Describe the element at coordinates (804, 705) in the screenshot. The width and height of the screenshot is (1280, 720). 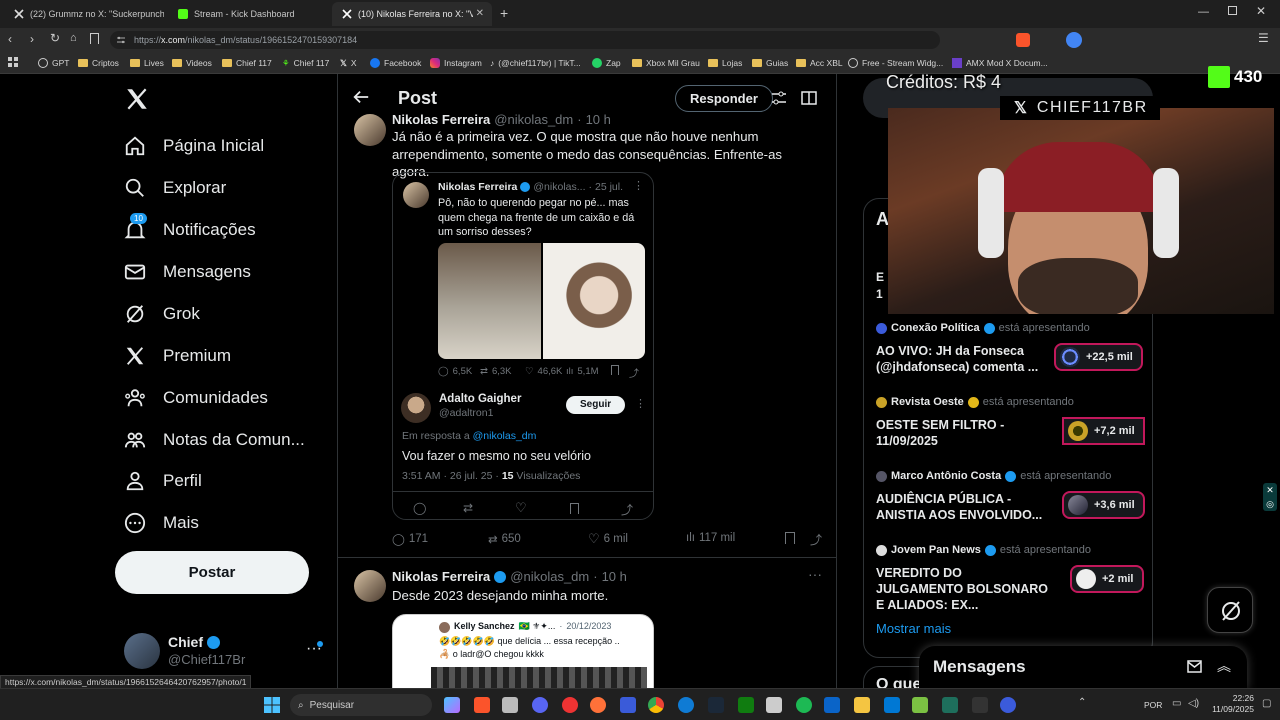
I see `spotify-icon` at that location.